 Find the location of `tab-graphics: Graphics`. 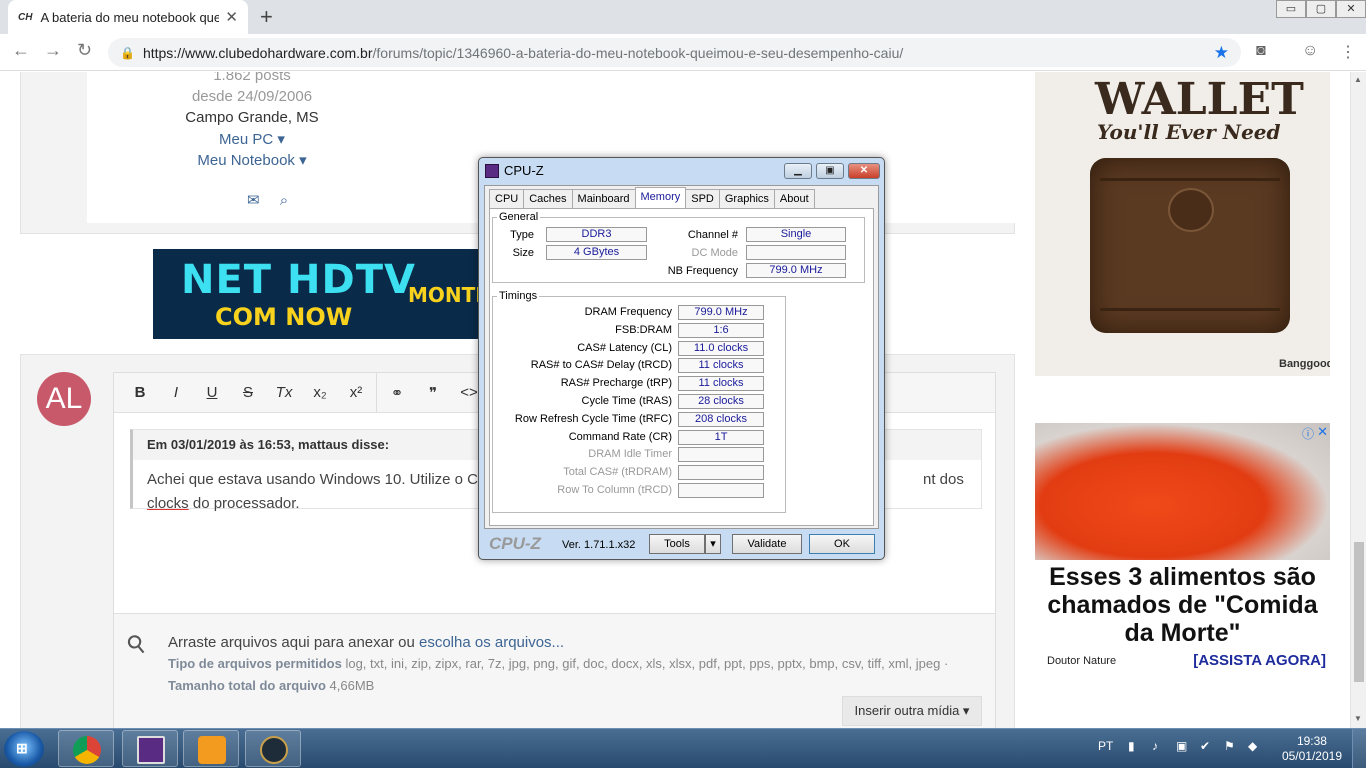

tab-graphics: Graphics is located at coordinates (746, 199).